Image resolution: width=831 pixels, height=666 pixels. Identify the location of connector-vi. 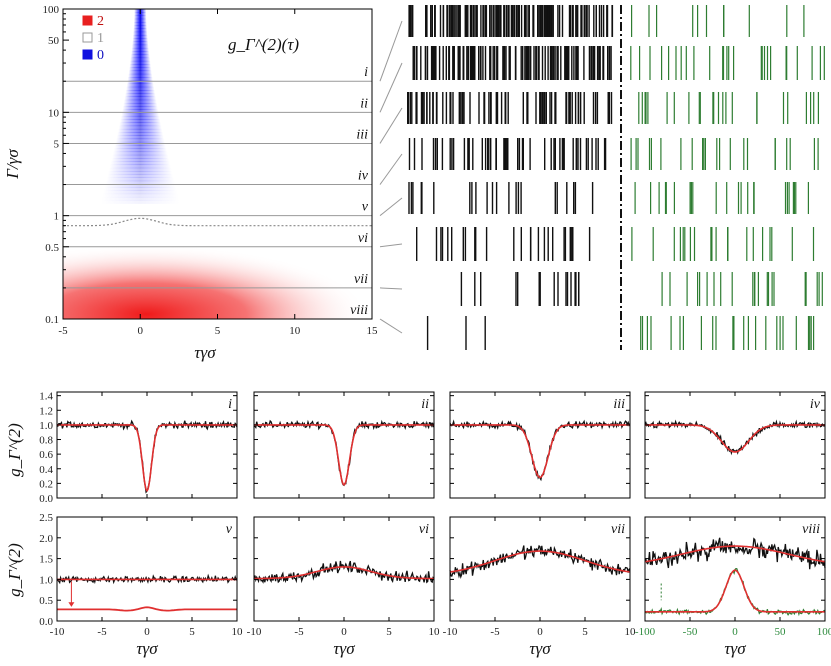
(391, 245).